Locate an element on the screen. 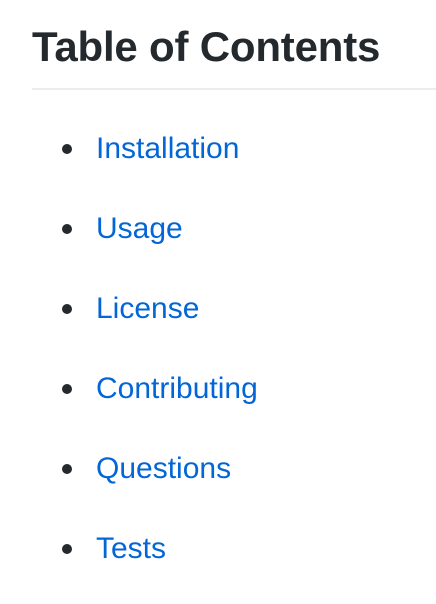 The width and height of the screenshot is (436, 604). list-item: License is located at coordinates (145, 324).